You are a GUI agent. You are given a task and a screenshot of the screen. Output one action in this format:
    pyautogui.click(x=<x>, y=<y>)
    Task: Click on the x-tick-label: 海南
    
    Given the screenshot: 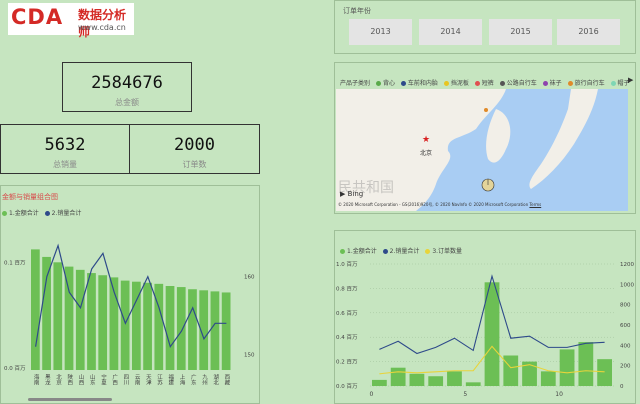 What is the action you would take?
    pyautogui.click(x=36, y=379)
    